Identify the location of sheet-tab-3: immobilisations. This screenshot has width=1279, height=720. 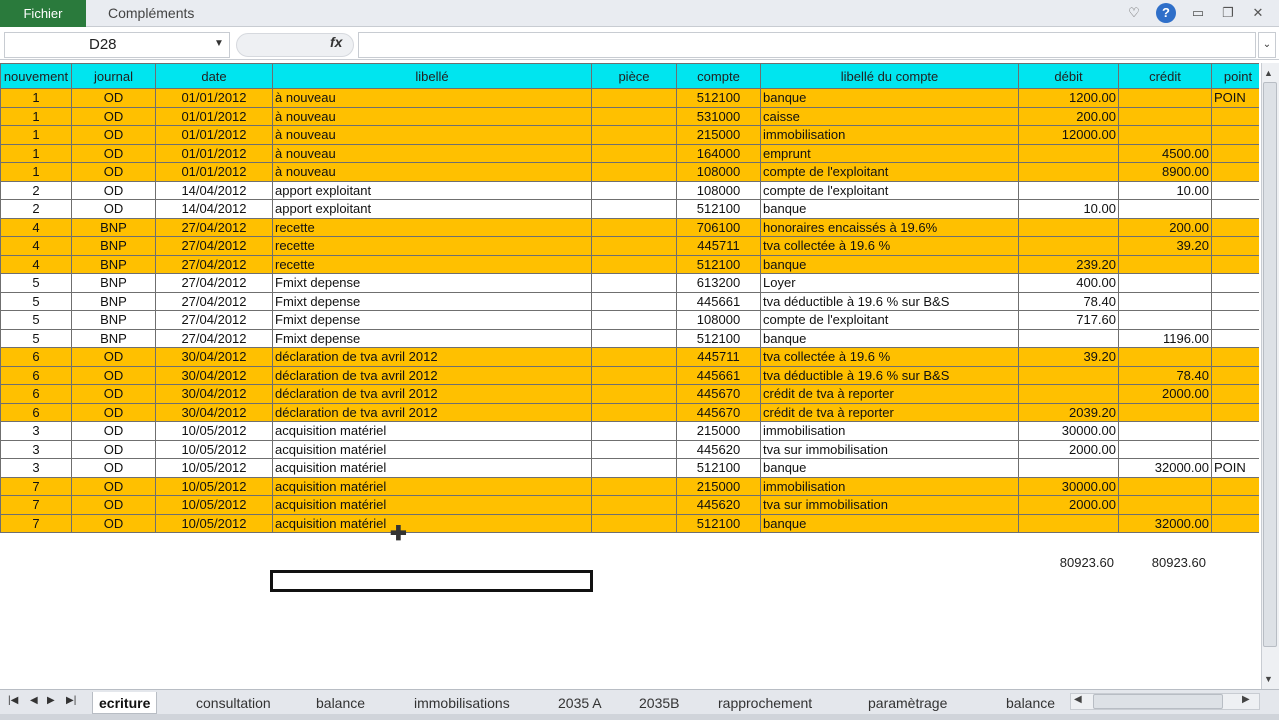
(462, 703).